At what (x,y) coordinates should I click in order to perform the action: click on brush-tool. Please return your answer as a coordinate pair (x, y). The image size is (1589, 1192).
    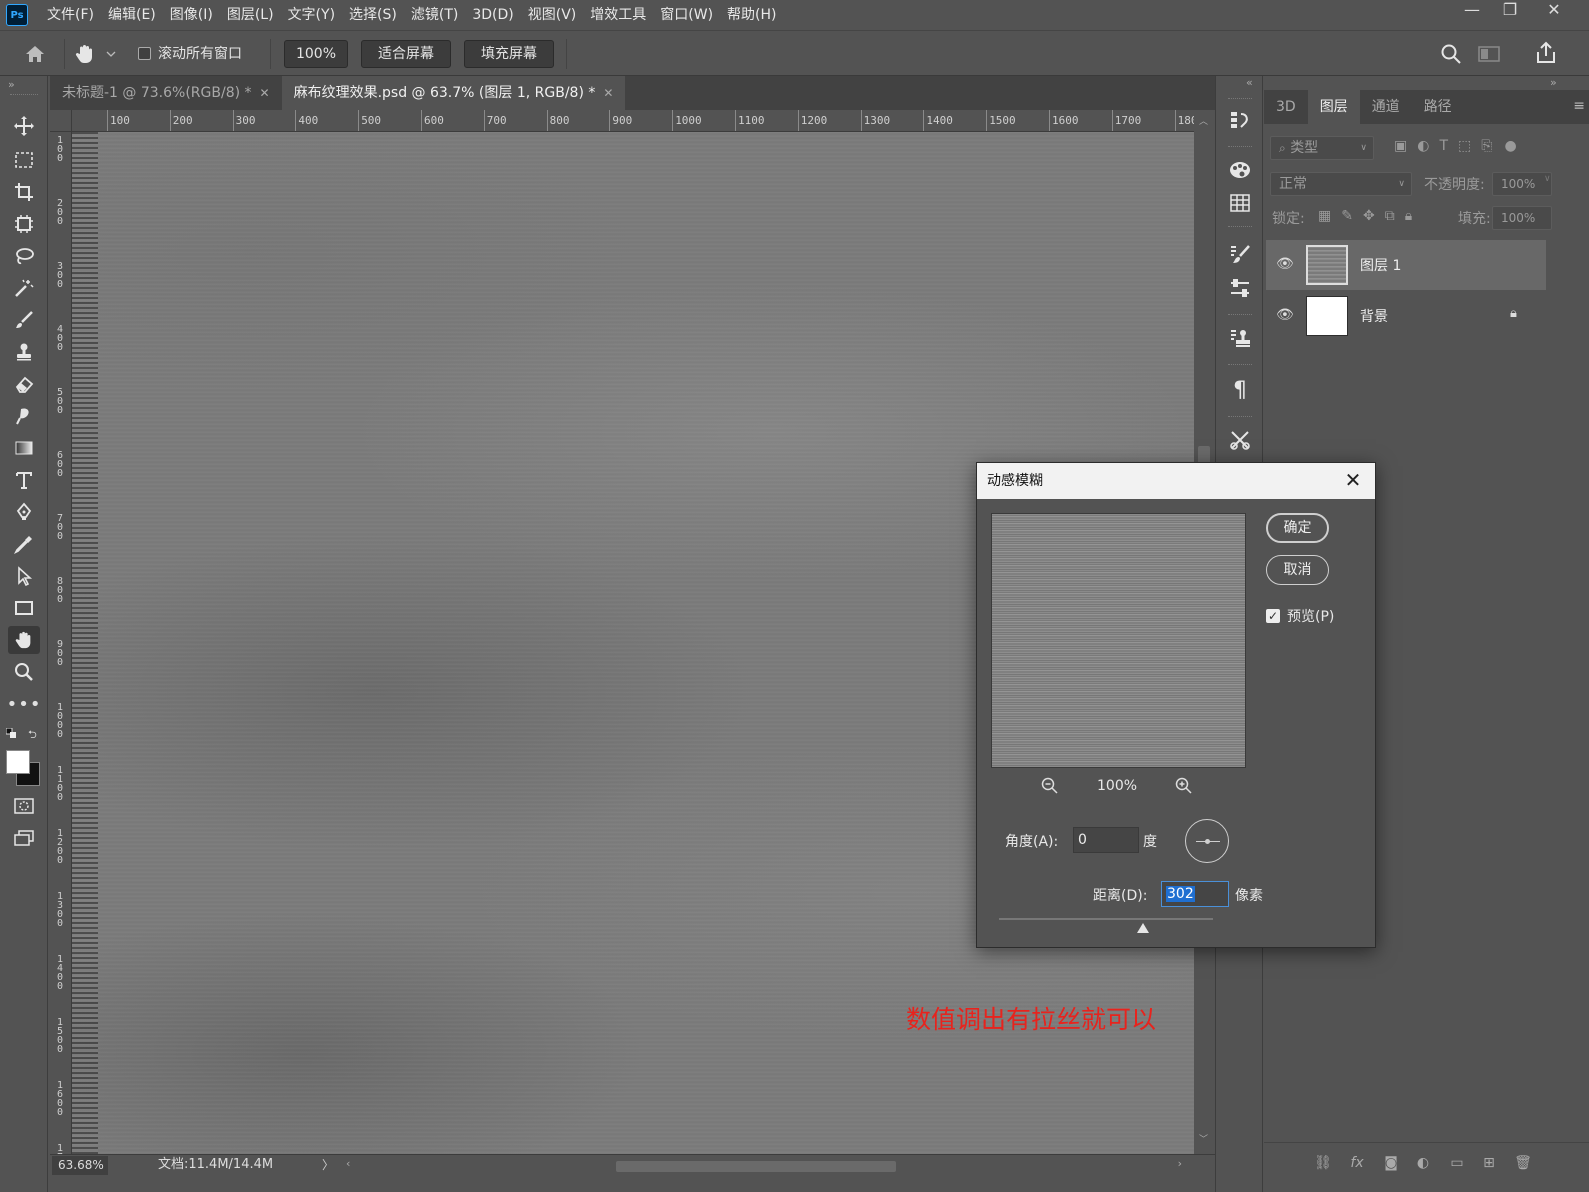
    Looking at the image, I should click on (24, 320).